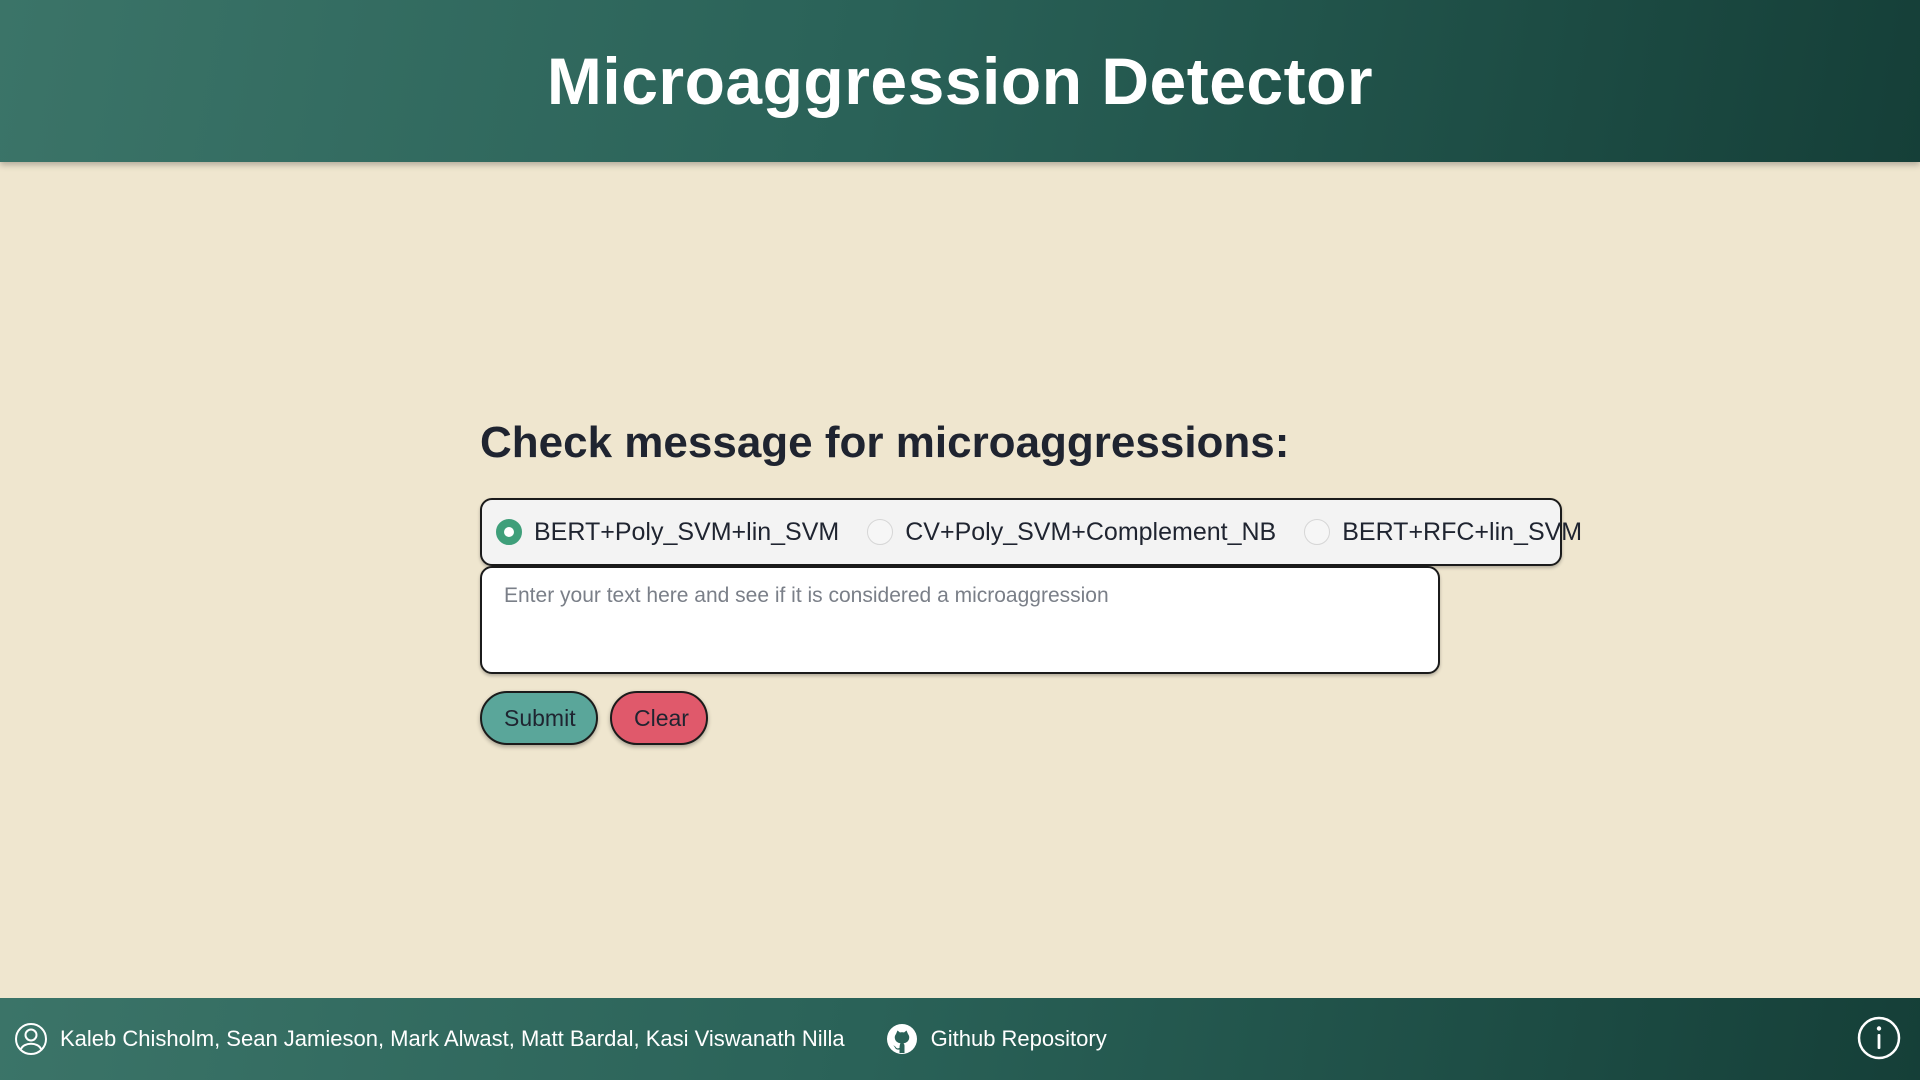 The image size is (1920, 1080). I want to click on model-option-cv-poly-svm-nb: CV+Poly_SVM+Complement_NB, so click(1071, 532).